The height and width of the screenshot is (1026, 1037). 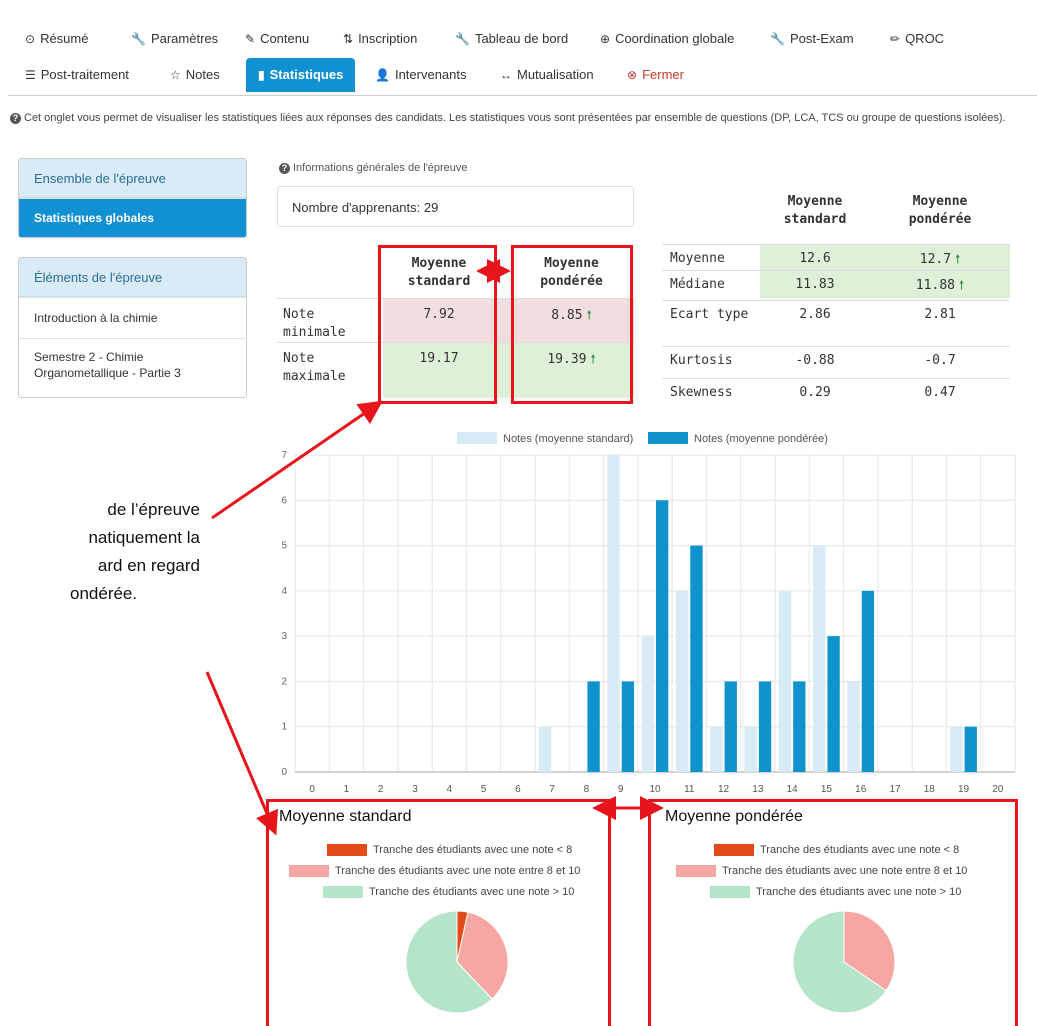 I want to click on overlay-line: ondérée., so click(x=104, y=593).